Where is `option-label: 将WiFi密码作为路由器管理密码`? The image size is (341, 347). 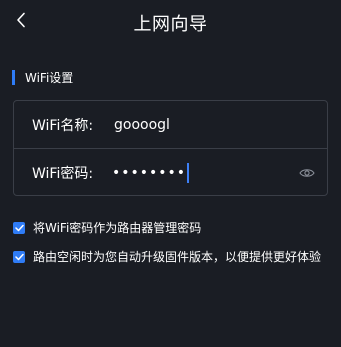
option-label: 将WiFi密码作为路由器管理密码 is located at coordinates (117, 228).